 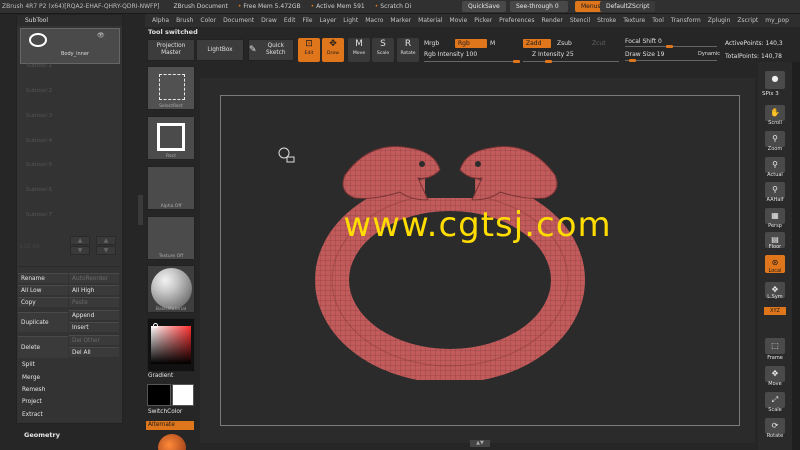 I want to click on z-intensity-handle, so click(x=549, y=61).